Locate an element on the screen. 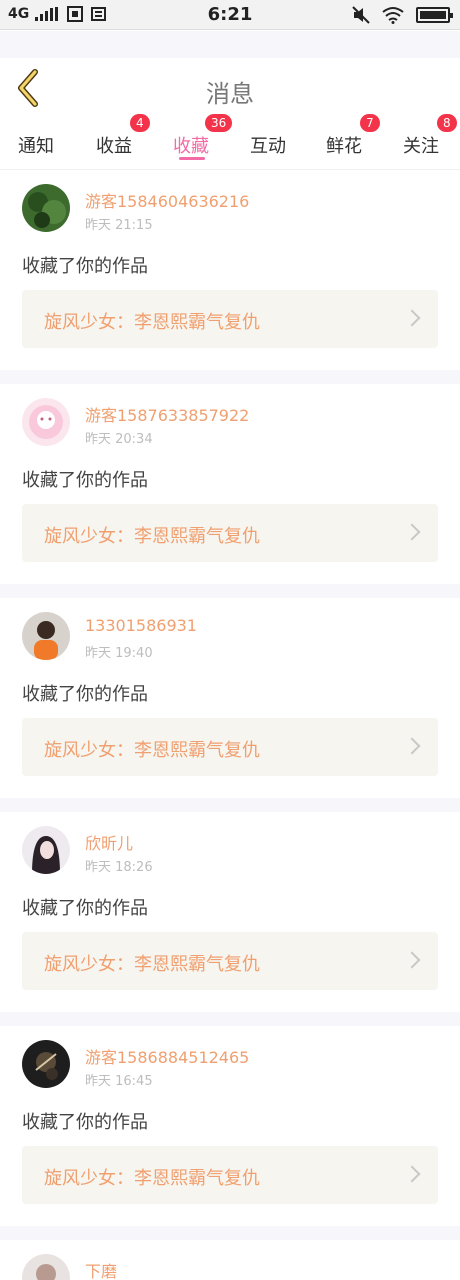 This screenshot has width=460, height=1280. message-time: 昨天 16:45 is located at coordinates (119, 1081).